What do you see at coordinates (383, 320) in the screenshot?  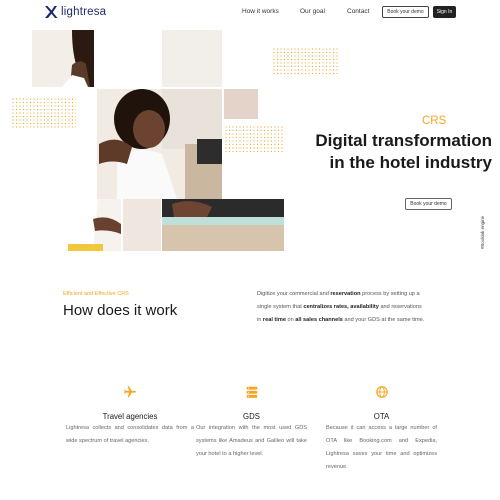 I see `how-text-9: and your GDS at the same time.` at bounding box center [383, 320].